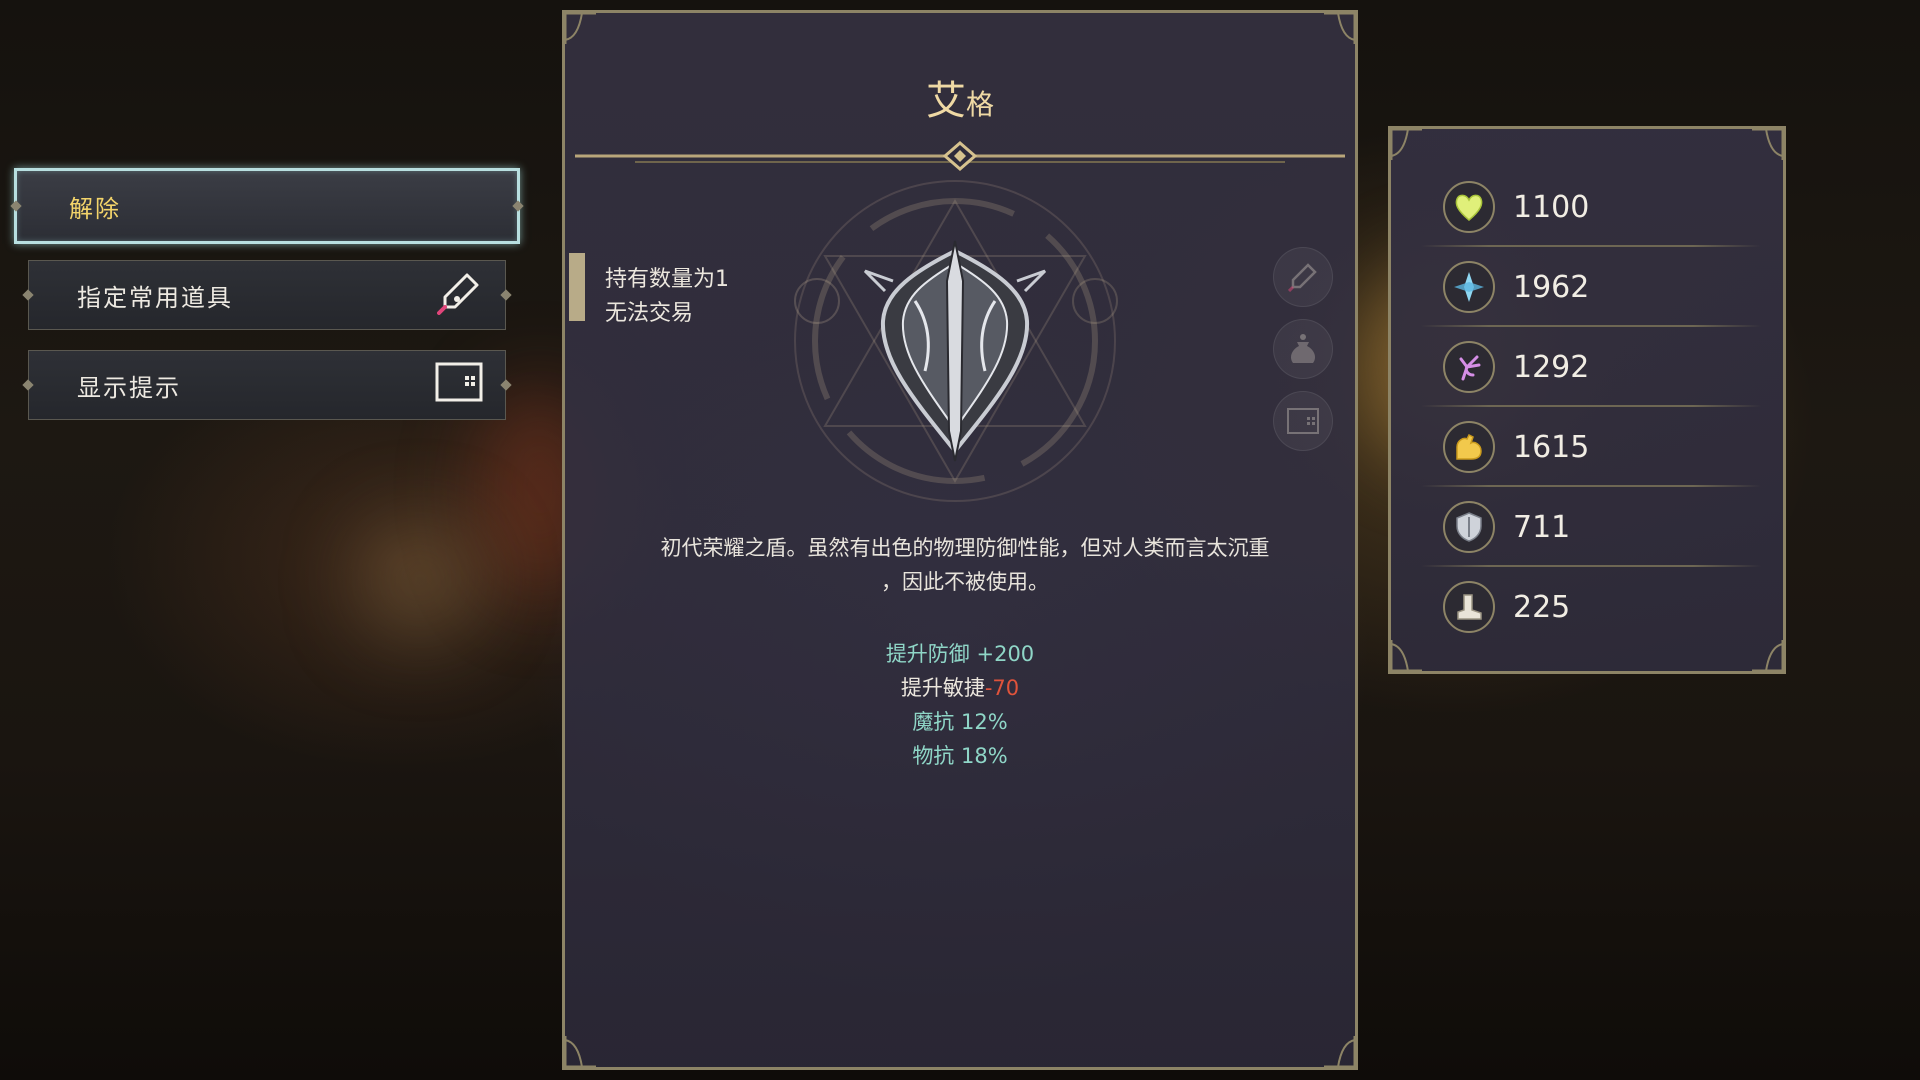 This screenshot has width=1920, height=1080. I want to click on boot-icon, so click(1469, 607).